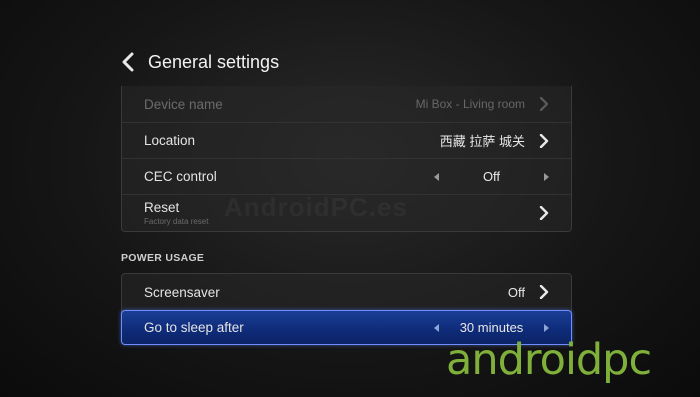 The width and height of the screenshot is (700, 397). I want to click on sleep-timer-selector: 30 minutes, so click(491, 327).